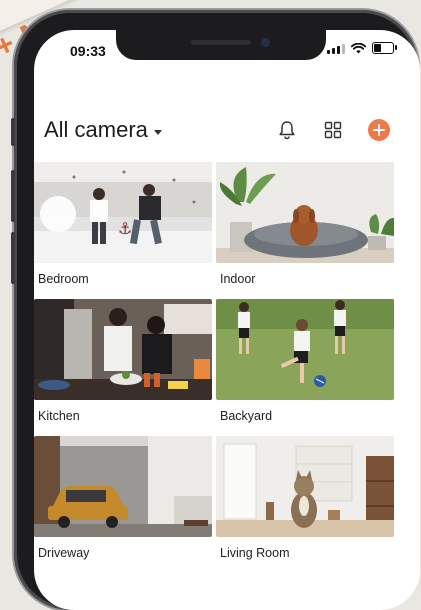 This screenshot has width=421, height=610. What do you see at coordinates (238, 279) in the screenshot?
I see `camera-name: Indoor` at bounding box center [238, 279].